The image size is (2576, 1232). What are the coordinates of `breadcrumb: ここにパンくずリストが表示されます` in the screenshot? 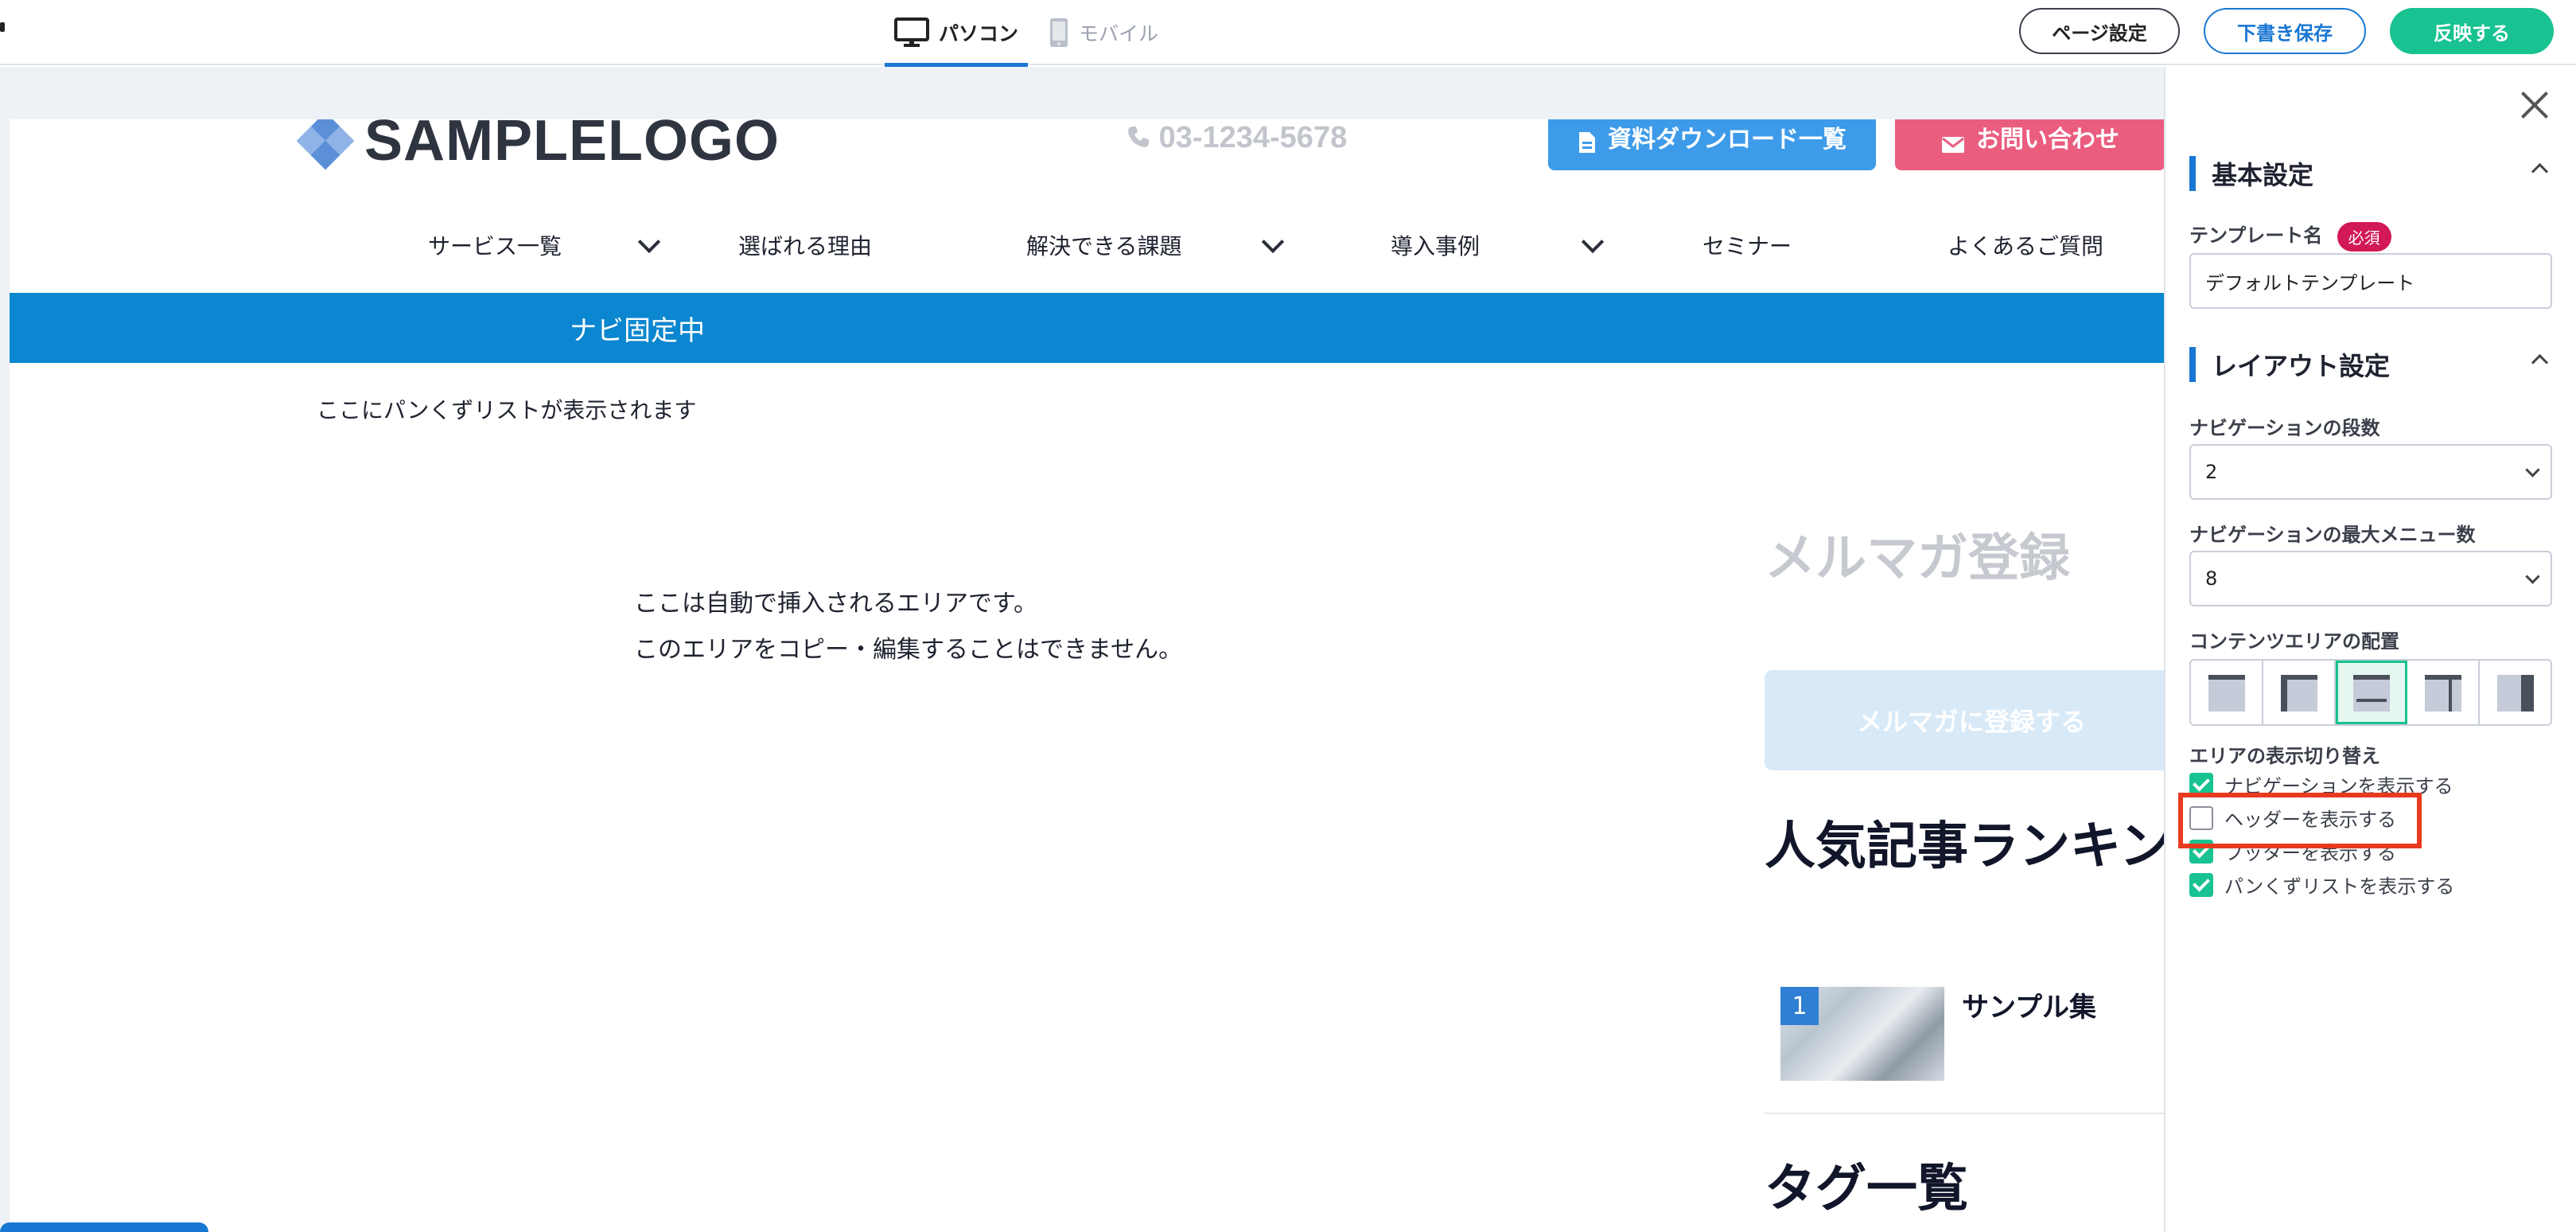 It's located at (507, 410).